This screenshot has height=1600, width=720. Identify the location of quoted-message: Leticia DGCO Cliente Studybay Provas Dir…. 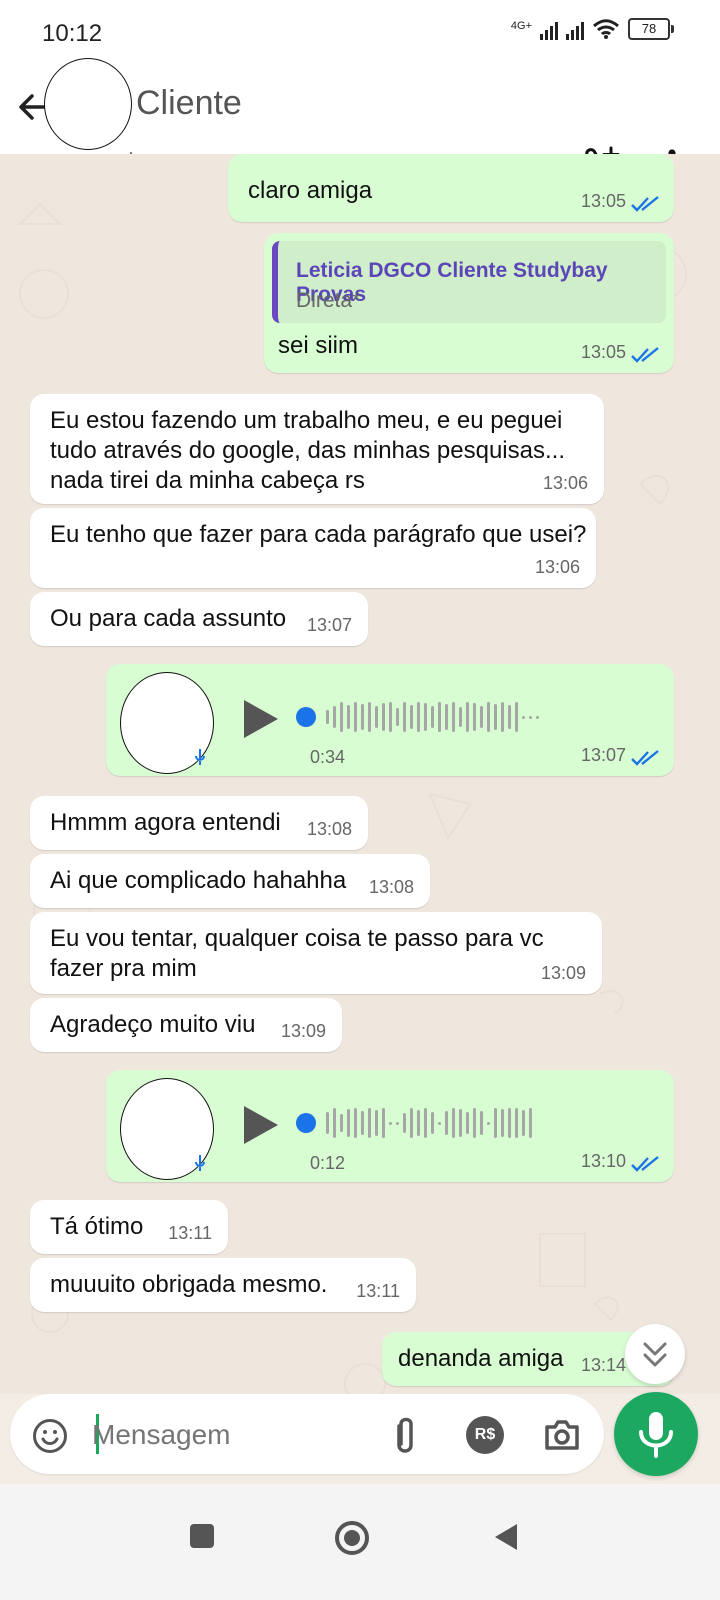
(469, 282).